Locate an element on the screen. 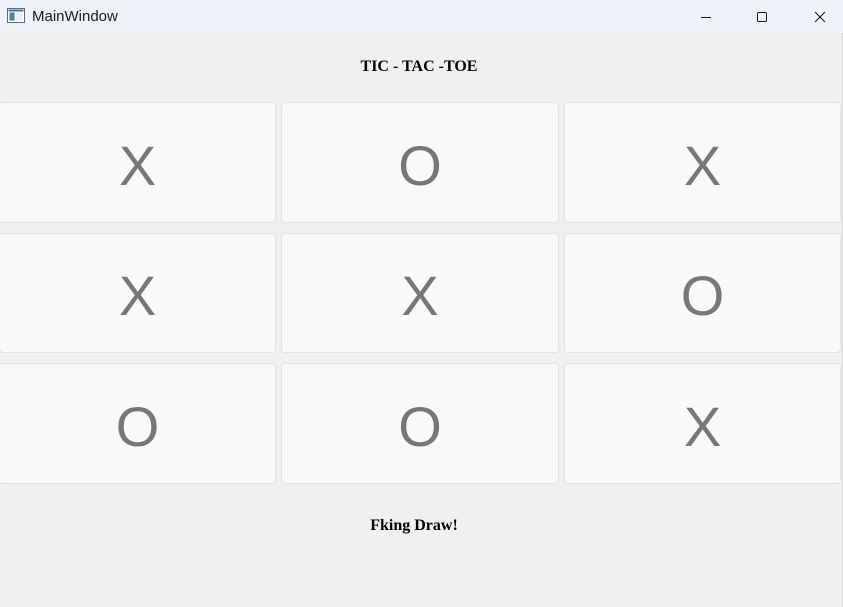 This screenshot has width=843, height=607. board-cell-4: X is located at coordinates (138, 293).